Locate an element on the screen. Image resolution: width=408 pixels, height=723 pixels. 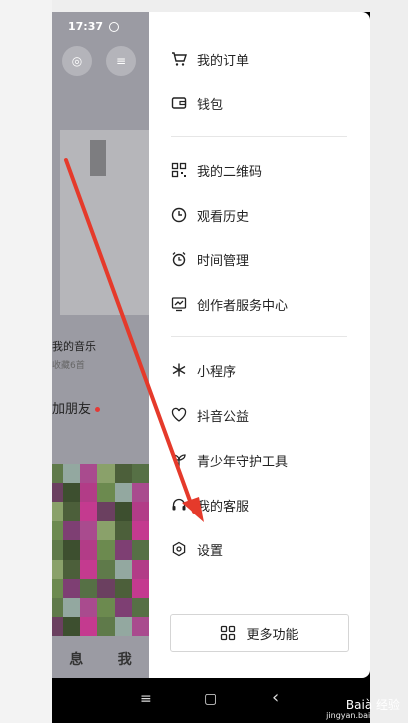
qrcode-icon is located at coordinates (179, 170).